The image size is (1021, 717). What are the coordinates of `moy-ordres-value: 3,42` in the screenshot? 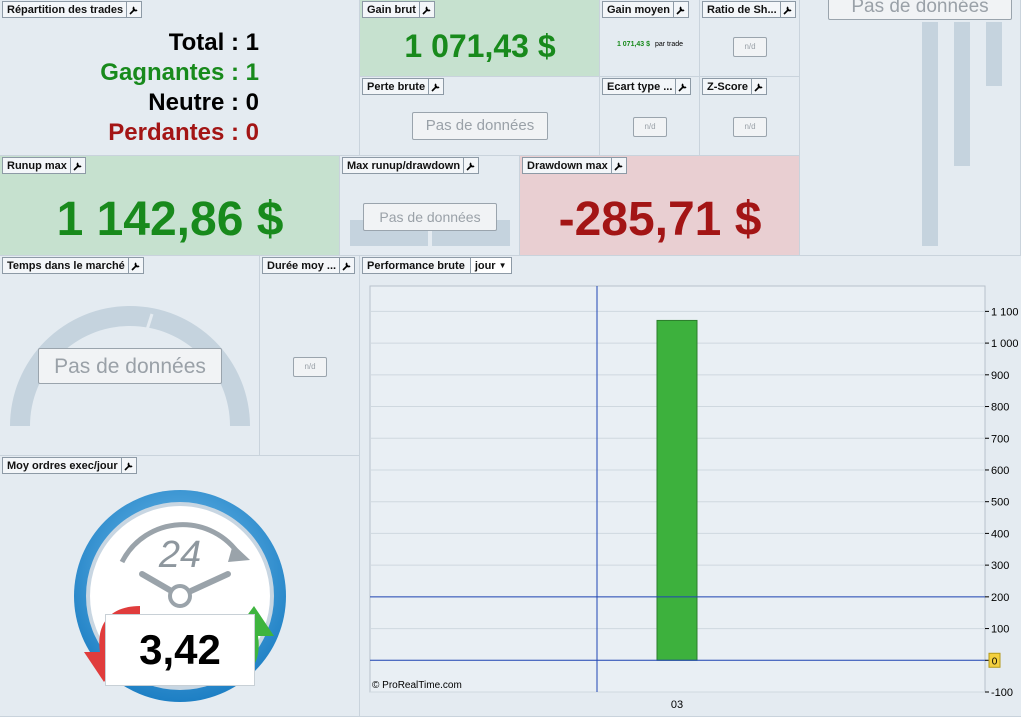 It's located at (180, 650).